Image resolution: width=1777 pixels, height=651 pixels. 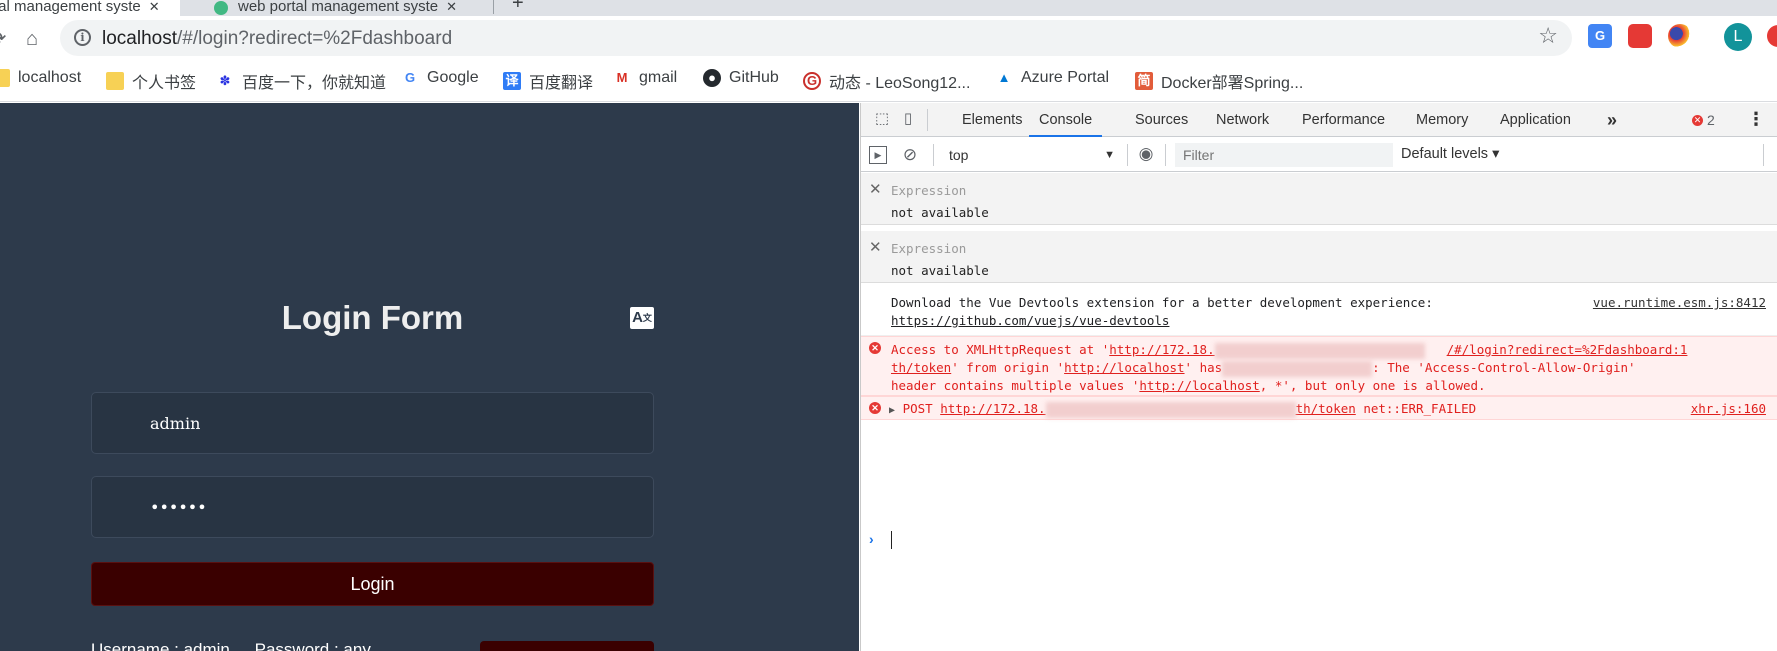 What do you see at coordinates (1203, 367) in the screenshot?
I see `text-segment: ' has` at bounding box center [1203, 367].